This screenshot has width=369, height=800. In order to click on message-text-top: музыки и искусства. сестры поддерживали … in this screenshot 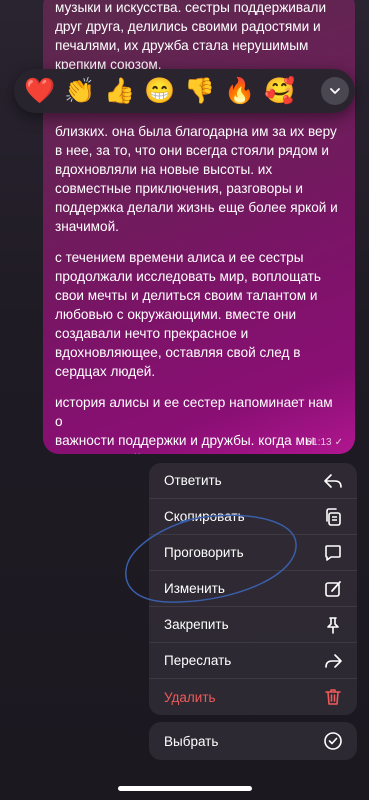, I will do `click(191, 36)`.